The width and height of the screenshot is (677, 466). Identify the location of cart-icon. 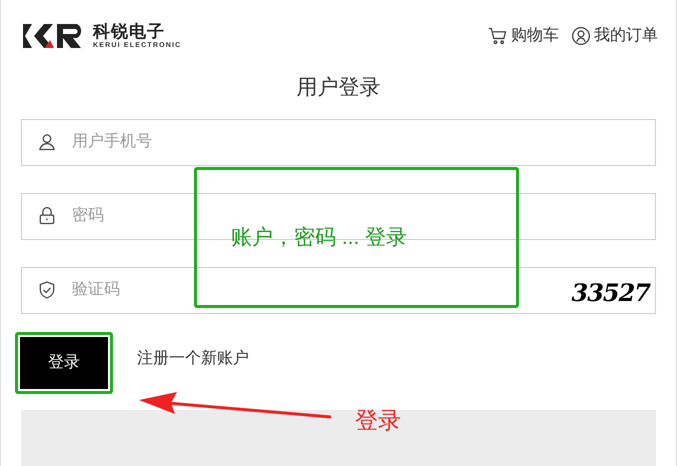
(498, 36).